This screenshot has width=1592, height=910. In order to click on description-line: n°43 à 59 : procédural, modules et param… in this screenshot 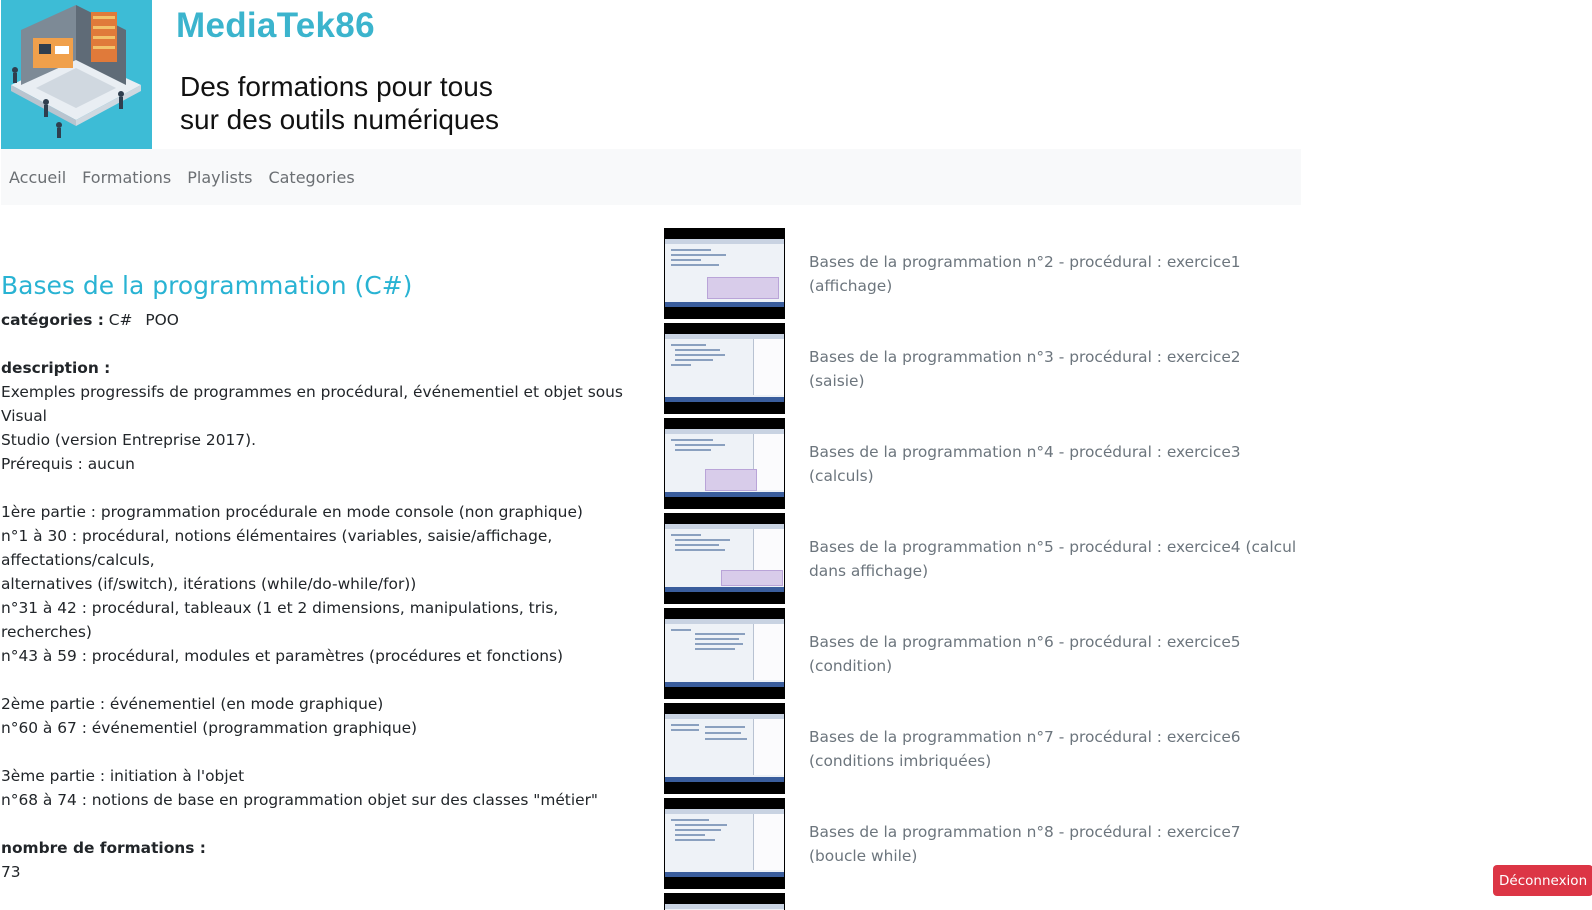, I will do `click(282, 656)`.